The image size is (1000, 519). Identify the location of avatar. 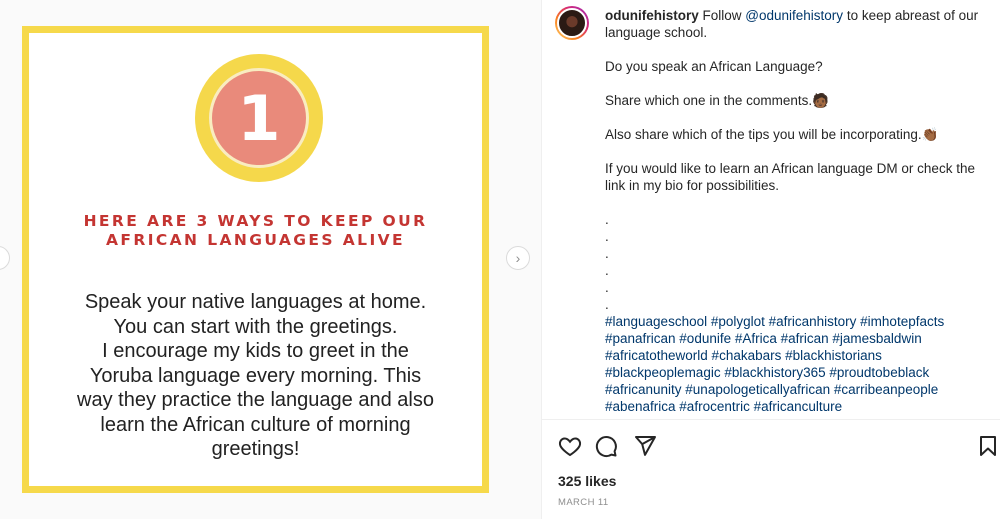
(572, 23).